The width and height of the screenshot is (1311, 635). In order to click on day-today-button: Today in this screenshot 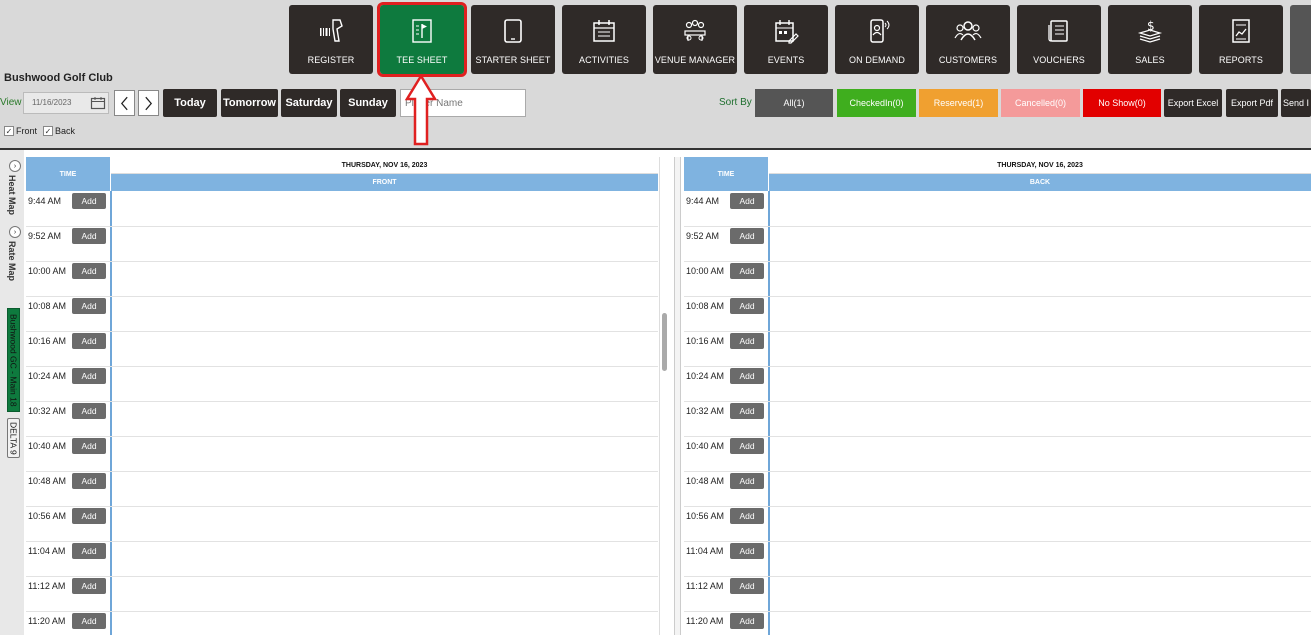, I will do `click(190, 103)`.